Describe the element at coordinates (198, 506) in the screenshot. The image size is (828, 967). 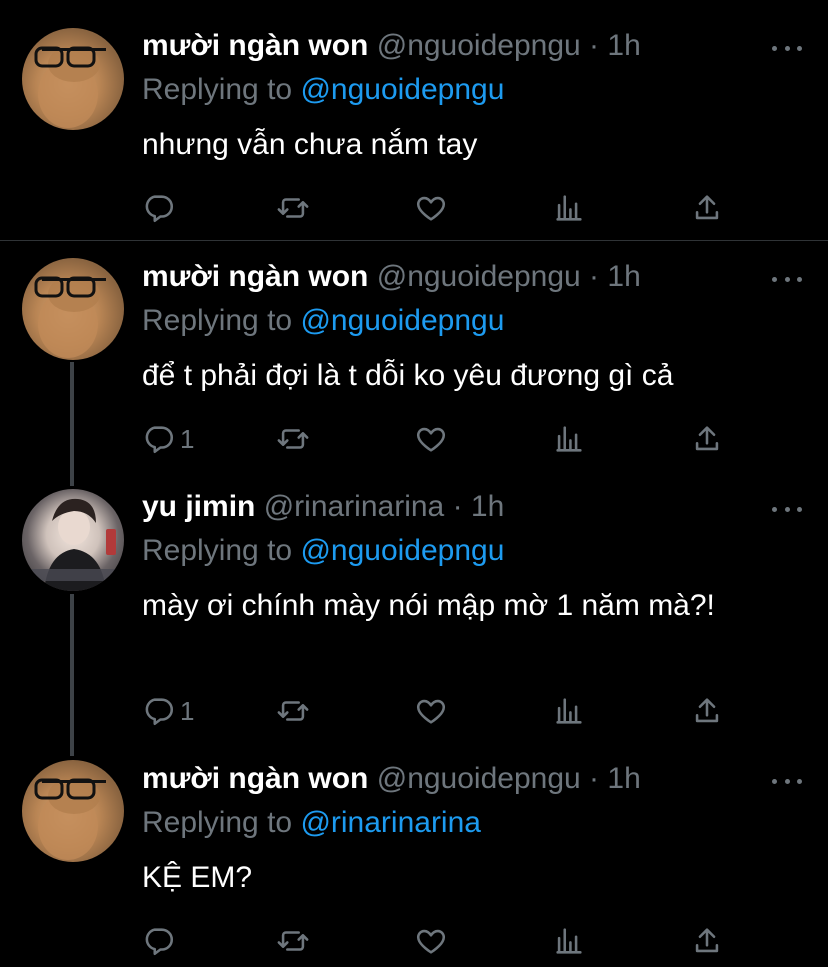
I see `display-name: yu jimin` at that location.